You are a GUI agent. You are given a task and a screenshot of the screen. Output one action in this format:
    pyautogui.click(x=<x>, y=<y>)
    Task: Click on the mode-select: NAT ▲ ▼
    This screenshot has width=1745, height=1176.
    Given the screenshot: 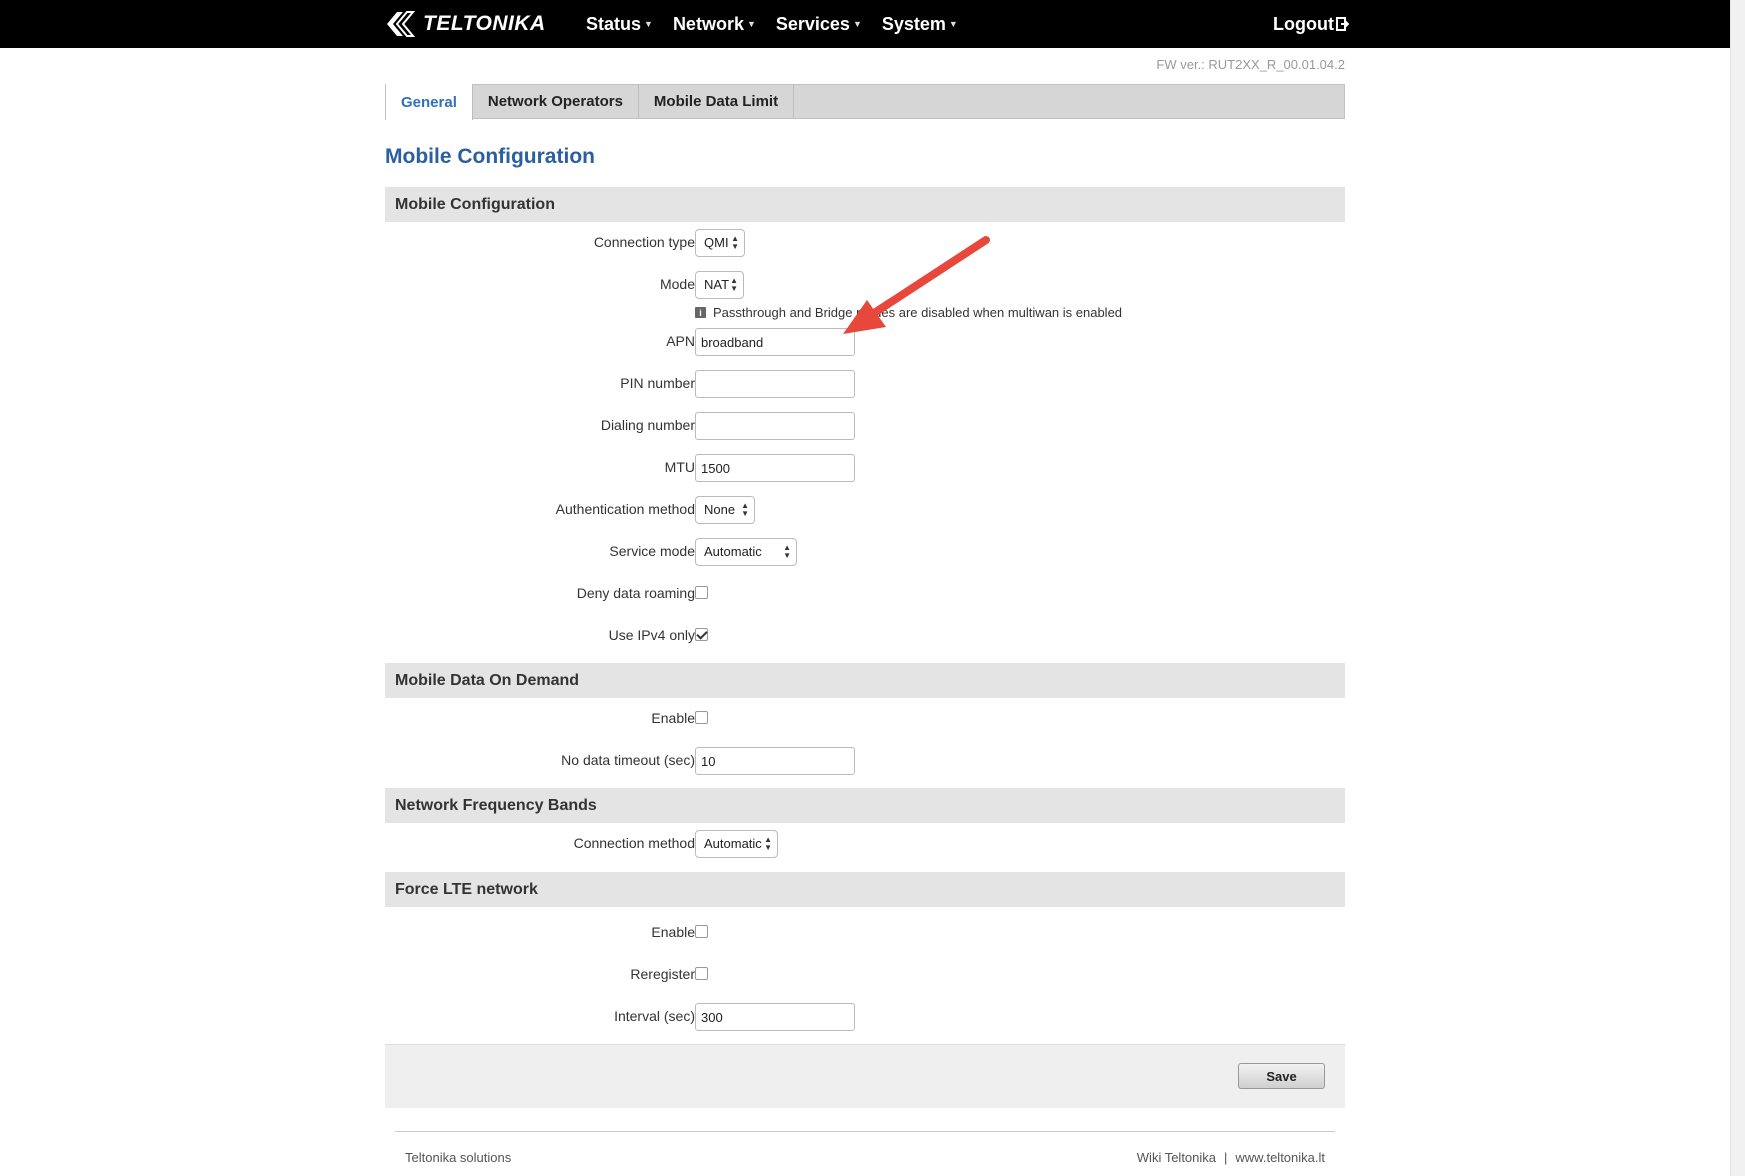 What is the action you would take?
    pyautogui.click(x=719, y=285)
    